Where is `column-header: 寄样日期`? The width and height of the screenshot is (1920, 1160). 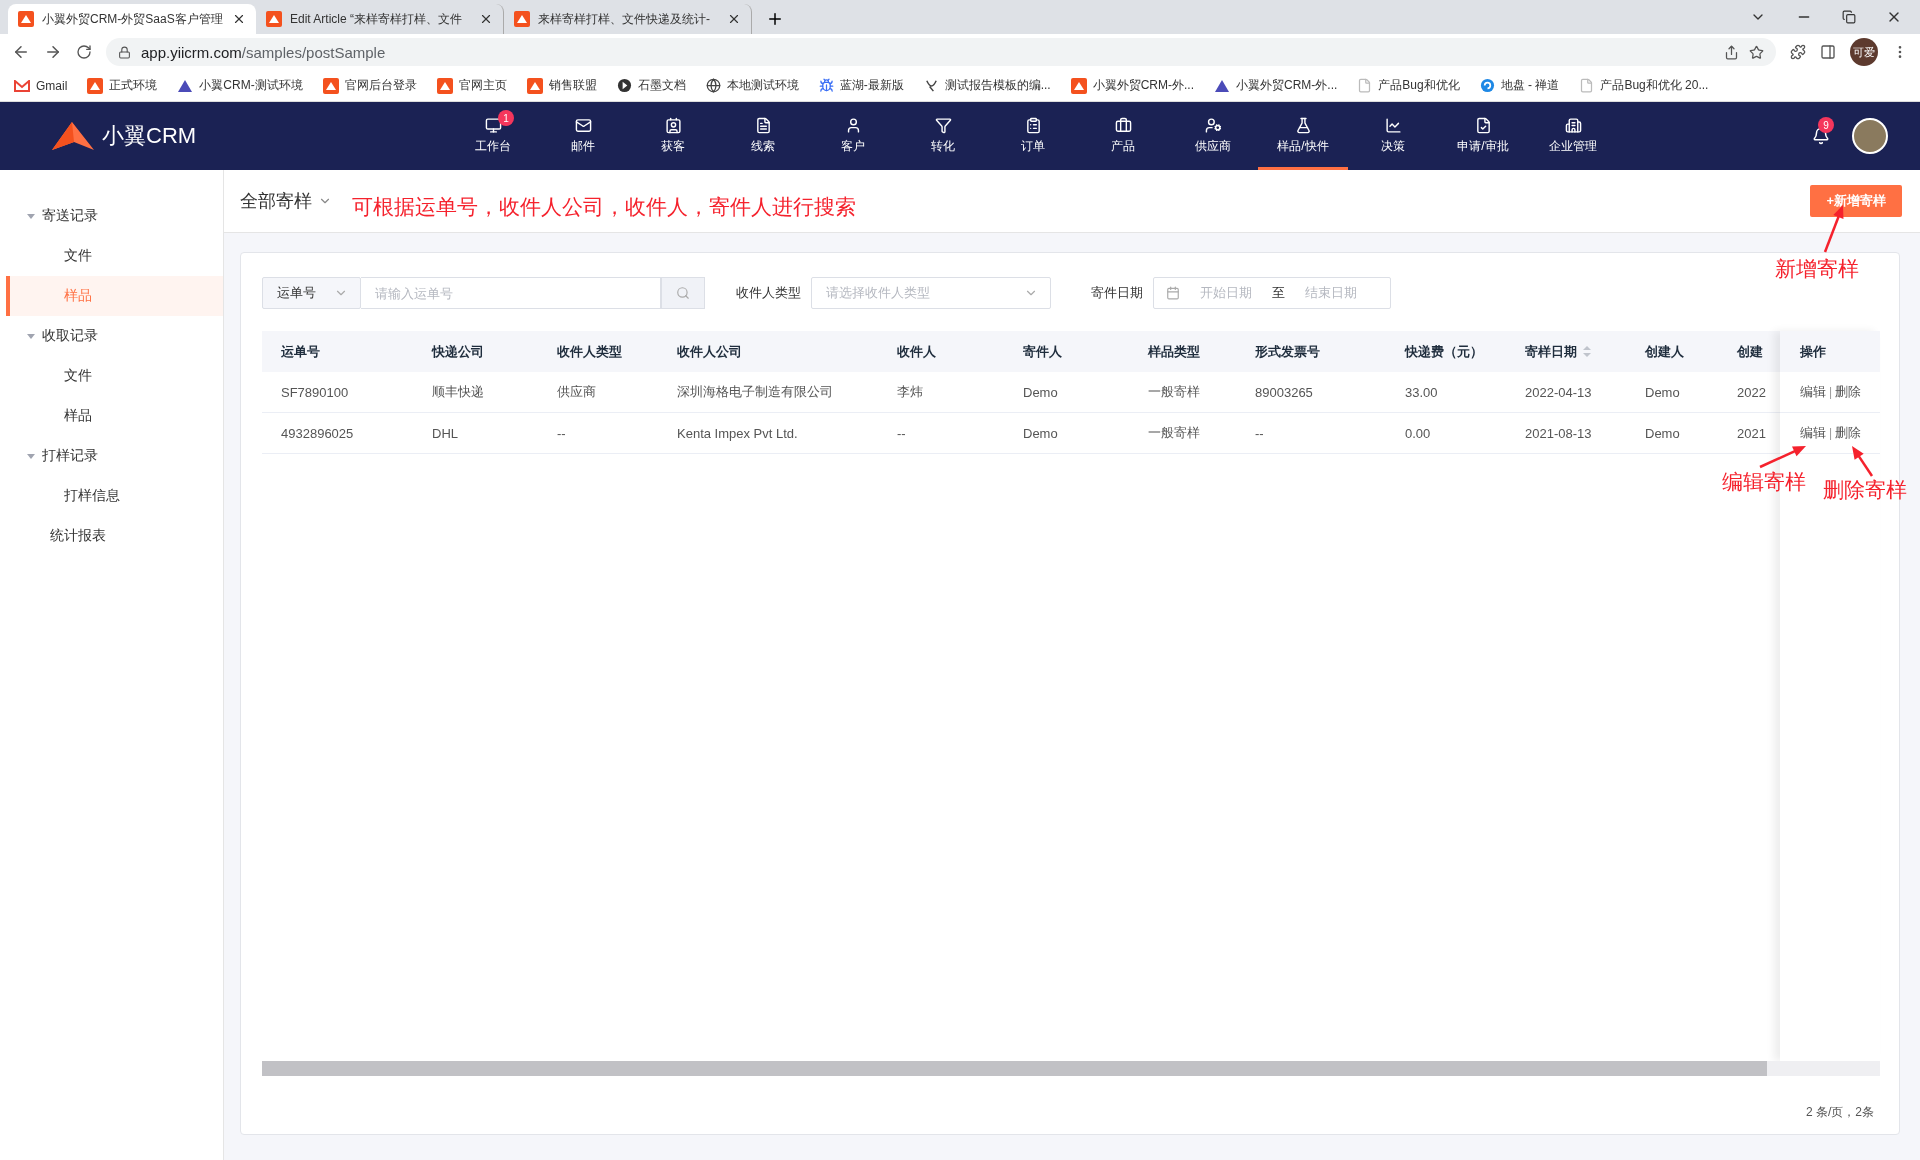 column-header: 寄样日期 is located at coordinates (1566, 351).